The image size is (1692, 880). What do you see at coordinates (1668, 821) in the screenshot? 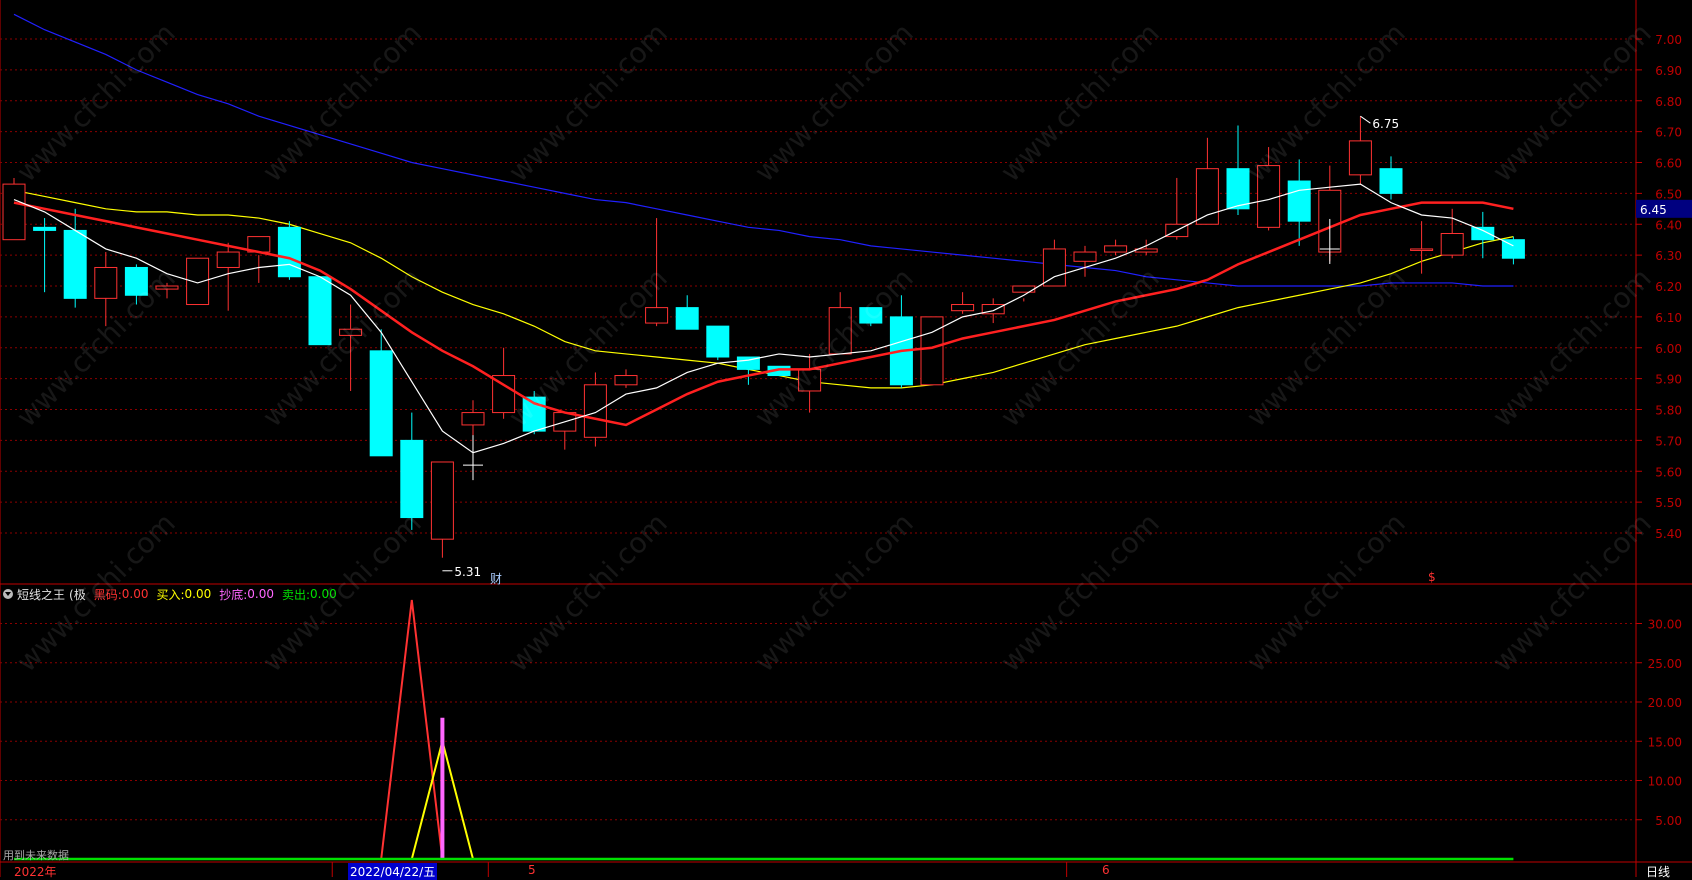
I see `sub-tick-label: 5.00` at bounding box center [1668, 821].